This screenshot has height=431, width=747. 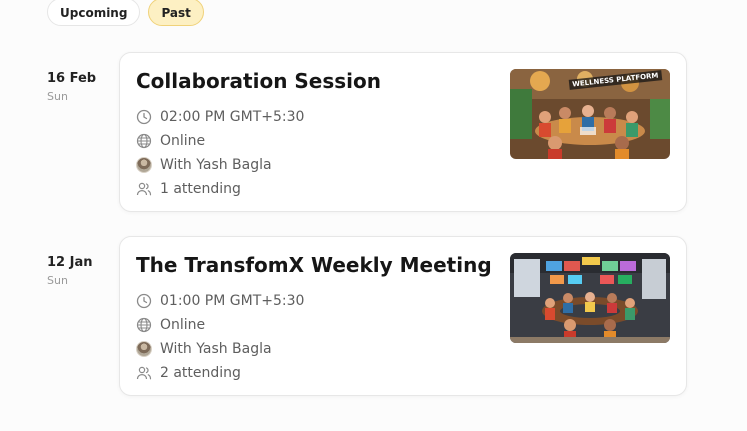 I want to click on event-filter-tabs: Upcoming Past, so click(x=125, y=13).